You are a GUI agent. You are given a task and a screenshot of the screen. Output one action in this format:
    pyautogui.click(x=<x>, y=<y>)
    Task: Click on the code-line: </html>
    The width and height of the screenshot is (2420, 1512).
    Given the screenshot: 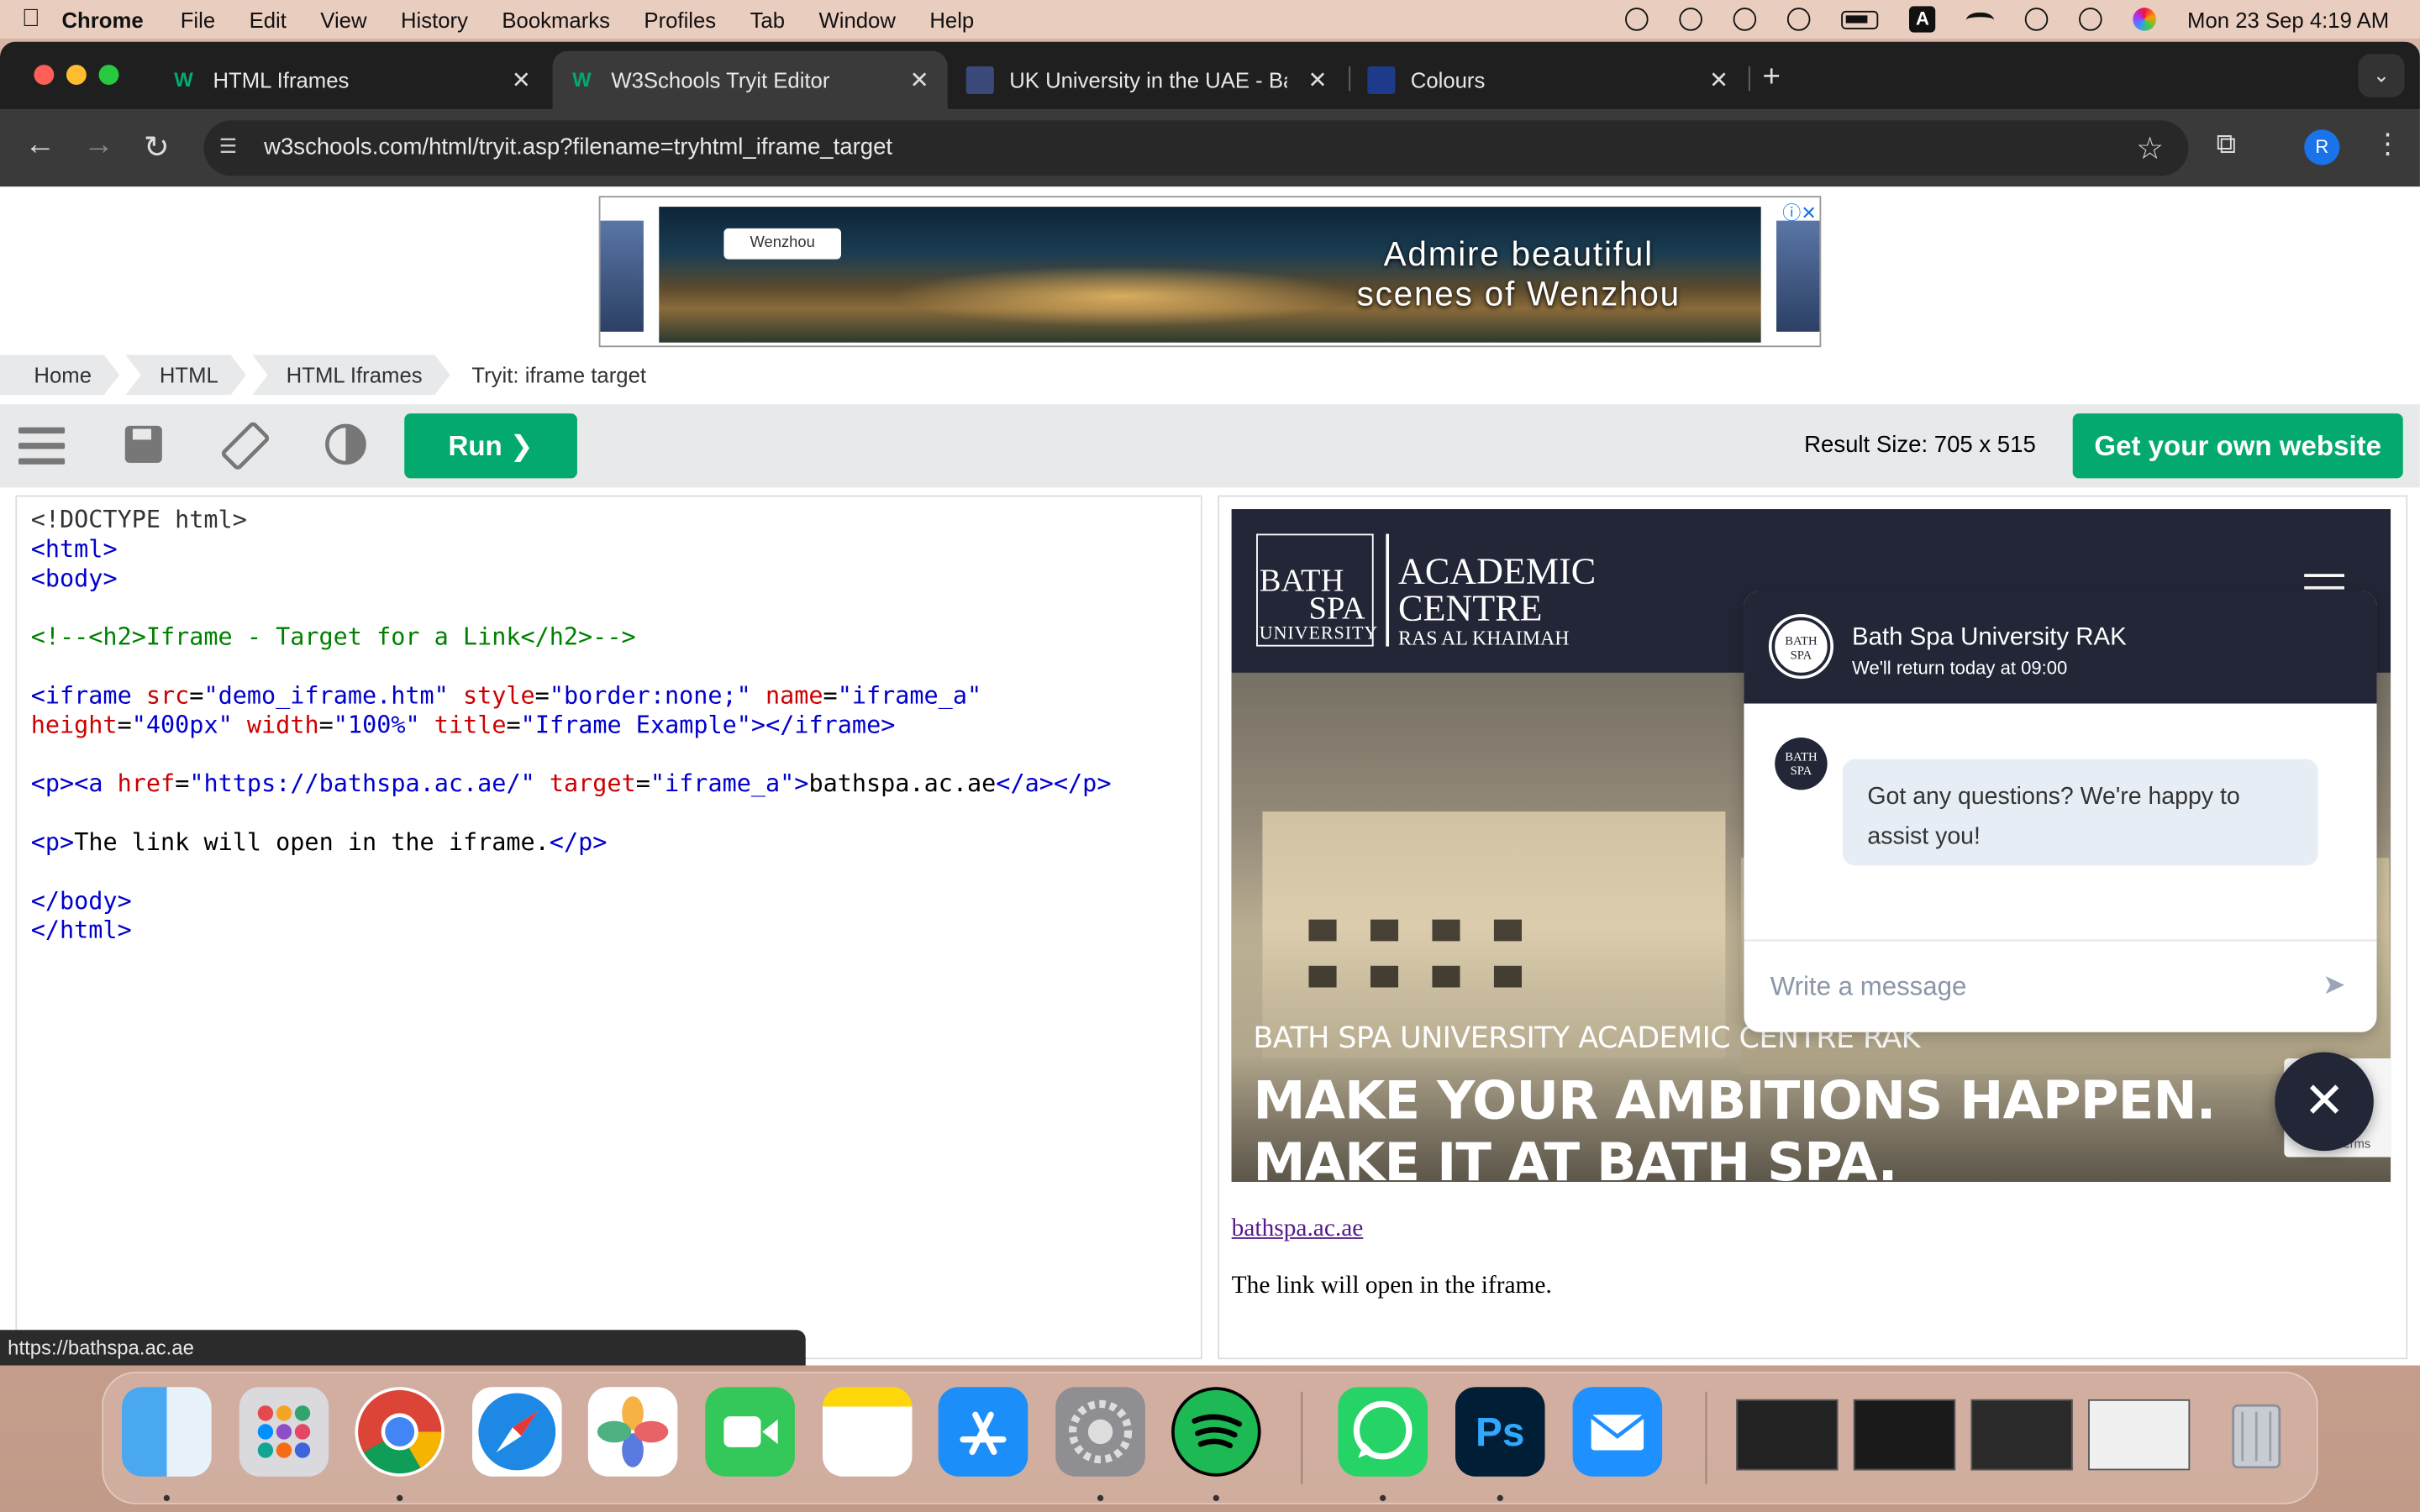 What is the action you would take?
    pyautogui.click(x=571, y=931)
    